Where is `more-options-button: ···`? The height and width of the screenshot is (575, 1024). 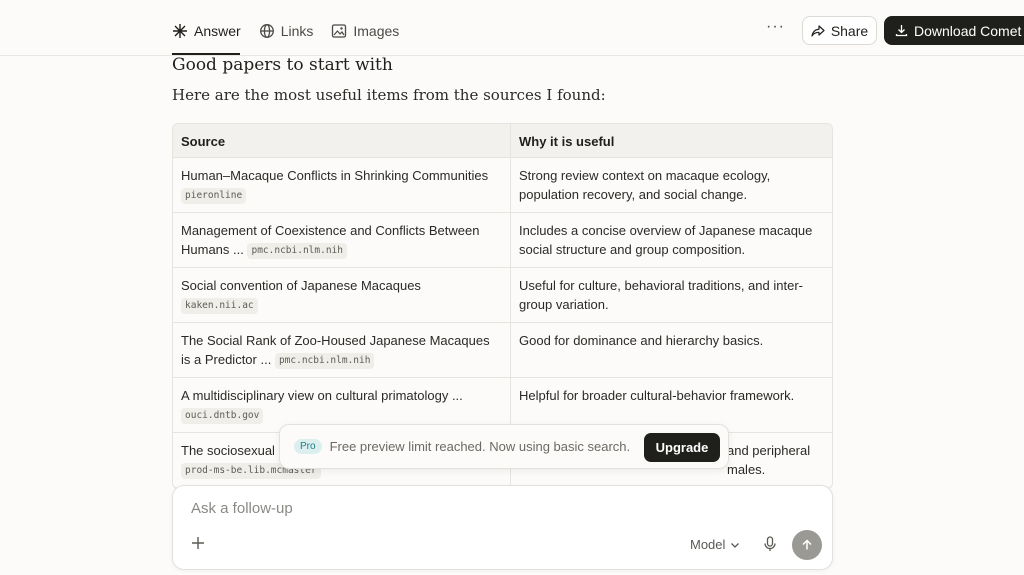 more-options-button: ··· is located at coordinates (775, 27).